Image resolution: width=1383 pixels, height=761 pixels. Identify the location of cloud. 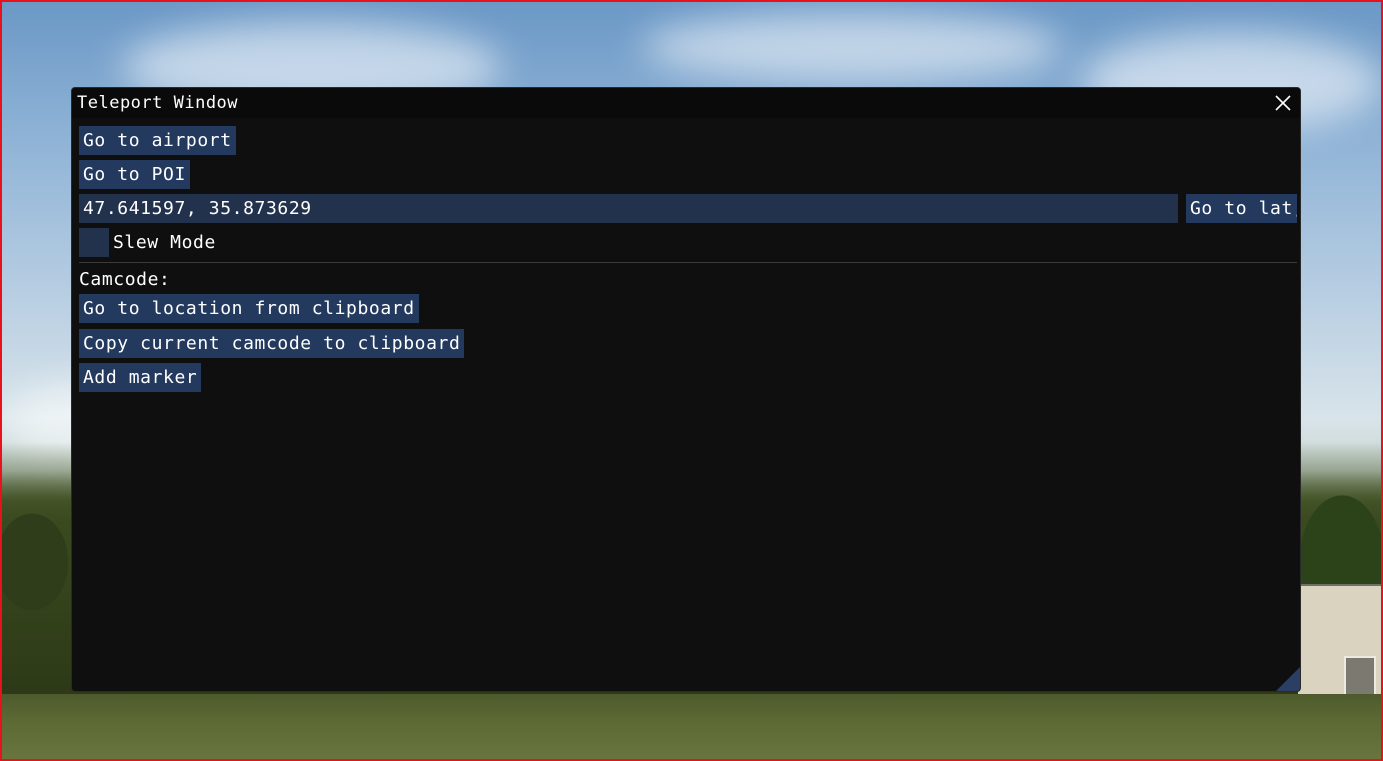
(852, 47).